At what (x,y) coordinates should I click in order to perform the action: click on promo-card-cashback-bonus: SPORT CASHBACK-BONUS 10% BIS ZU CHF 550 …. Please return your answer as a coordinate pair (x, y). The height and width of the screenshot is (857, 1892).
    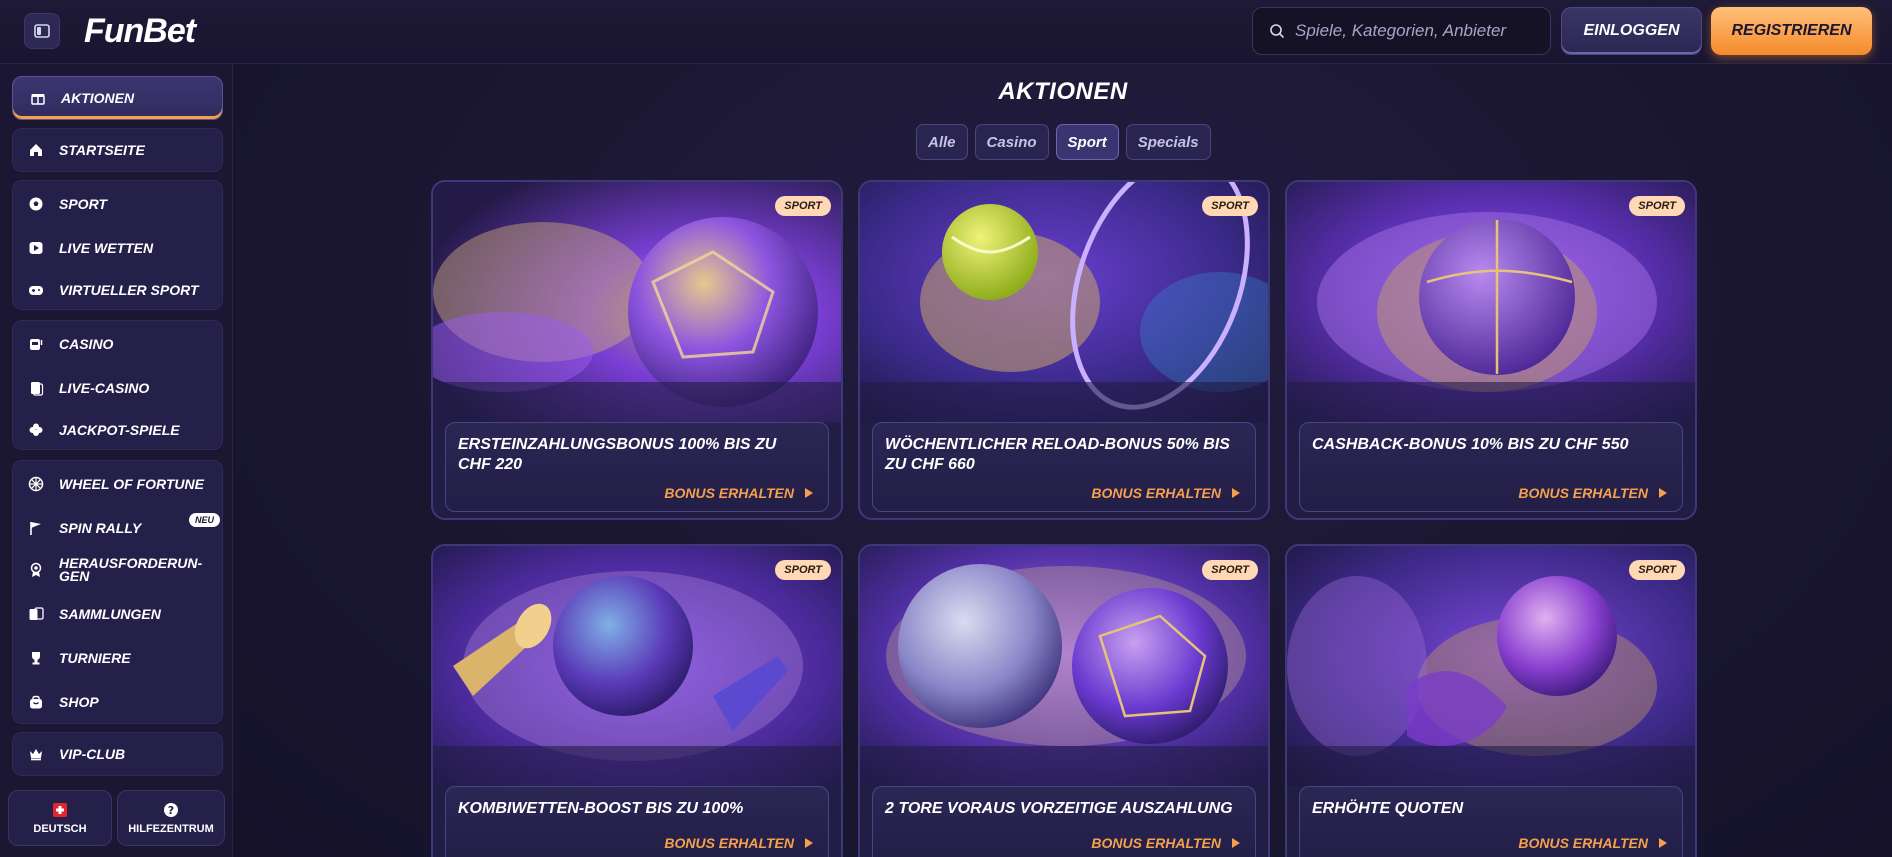
    Looking at the image, I should click on (1491, 350).